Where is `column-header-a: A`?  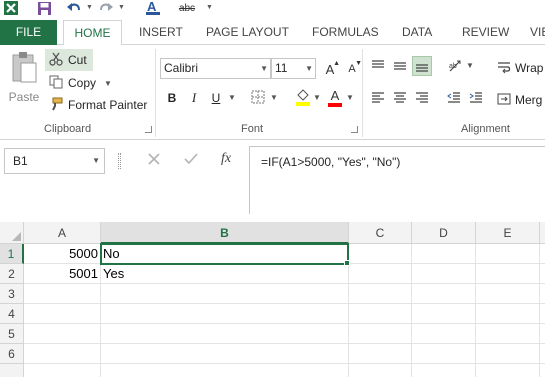 column-header-a: A is located at coordinates (62, 233).